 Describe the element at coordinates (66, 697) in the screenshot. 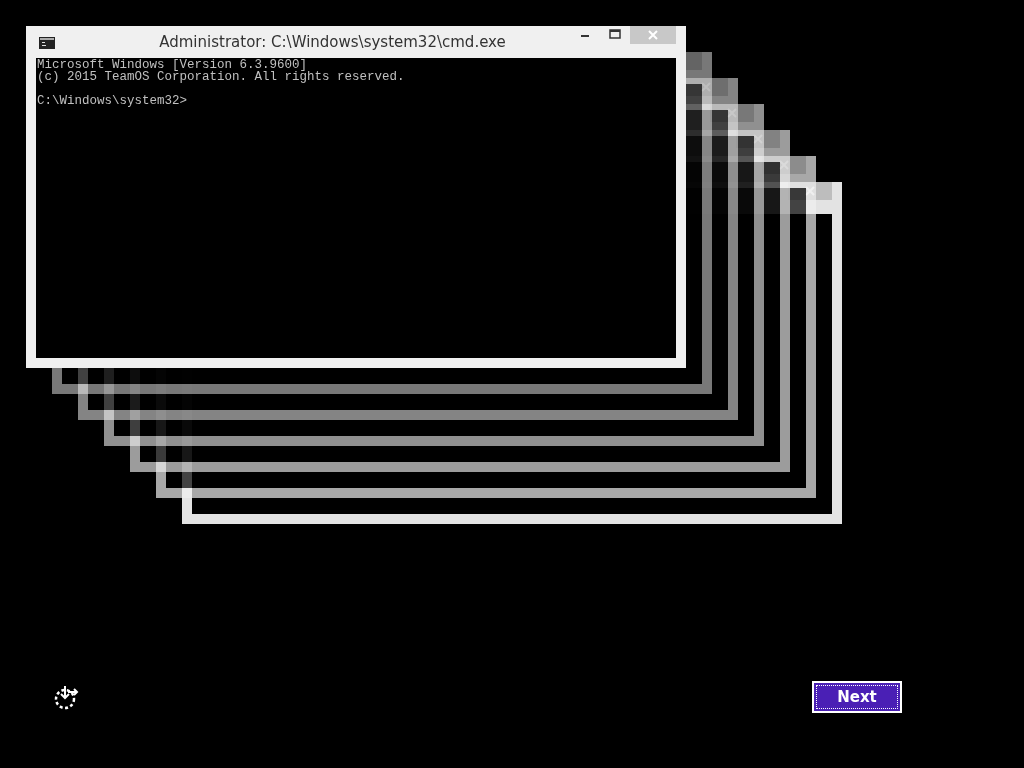

I see `accessibility-icon` at that location.